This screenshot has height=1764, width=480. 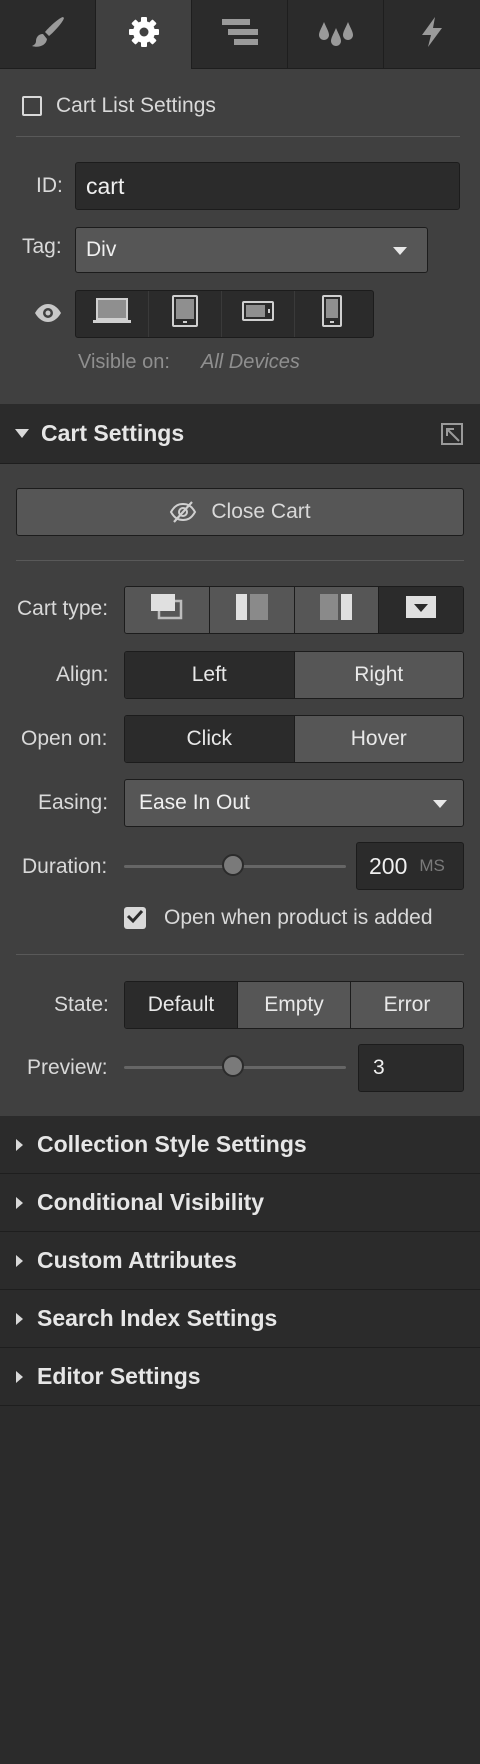 What do you see at coordinates (73, 802) in the screenshot?
I see `easing-label: Easing:` at bounding box center [73, 802].